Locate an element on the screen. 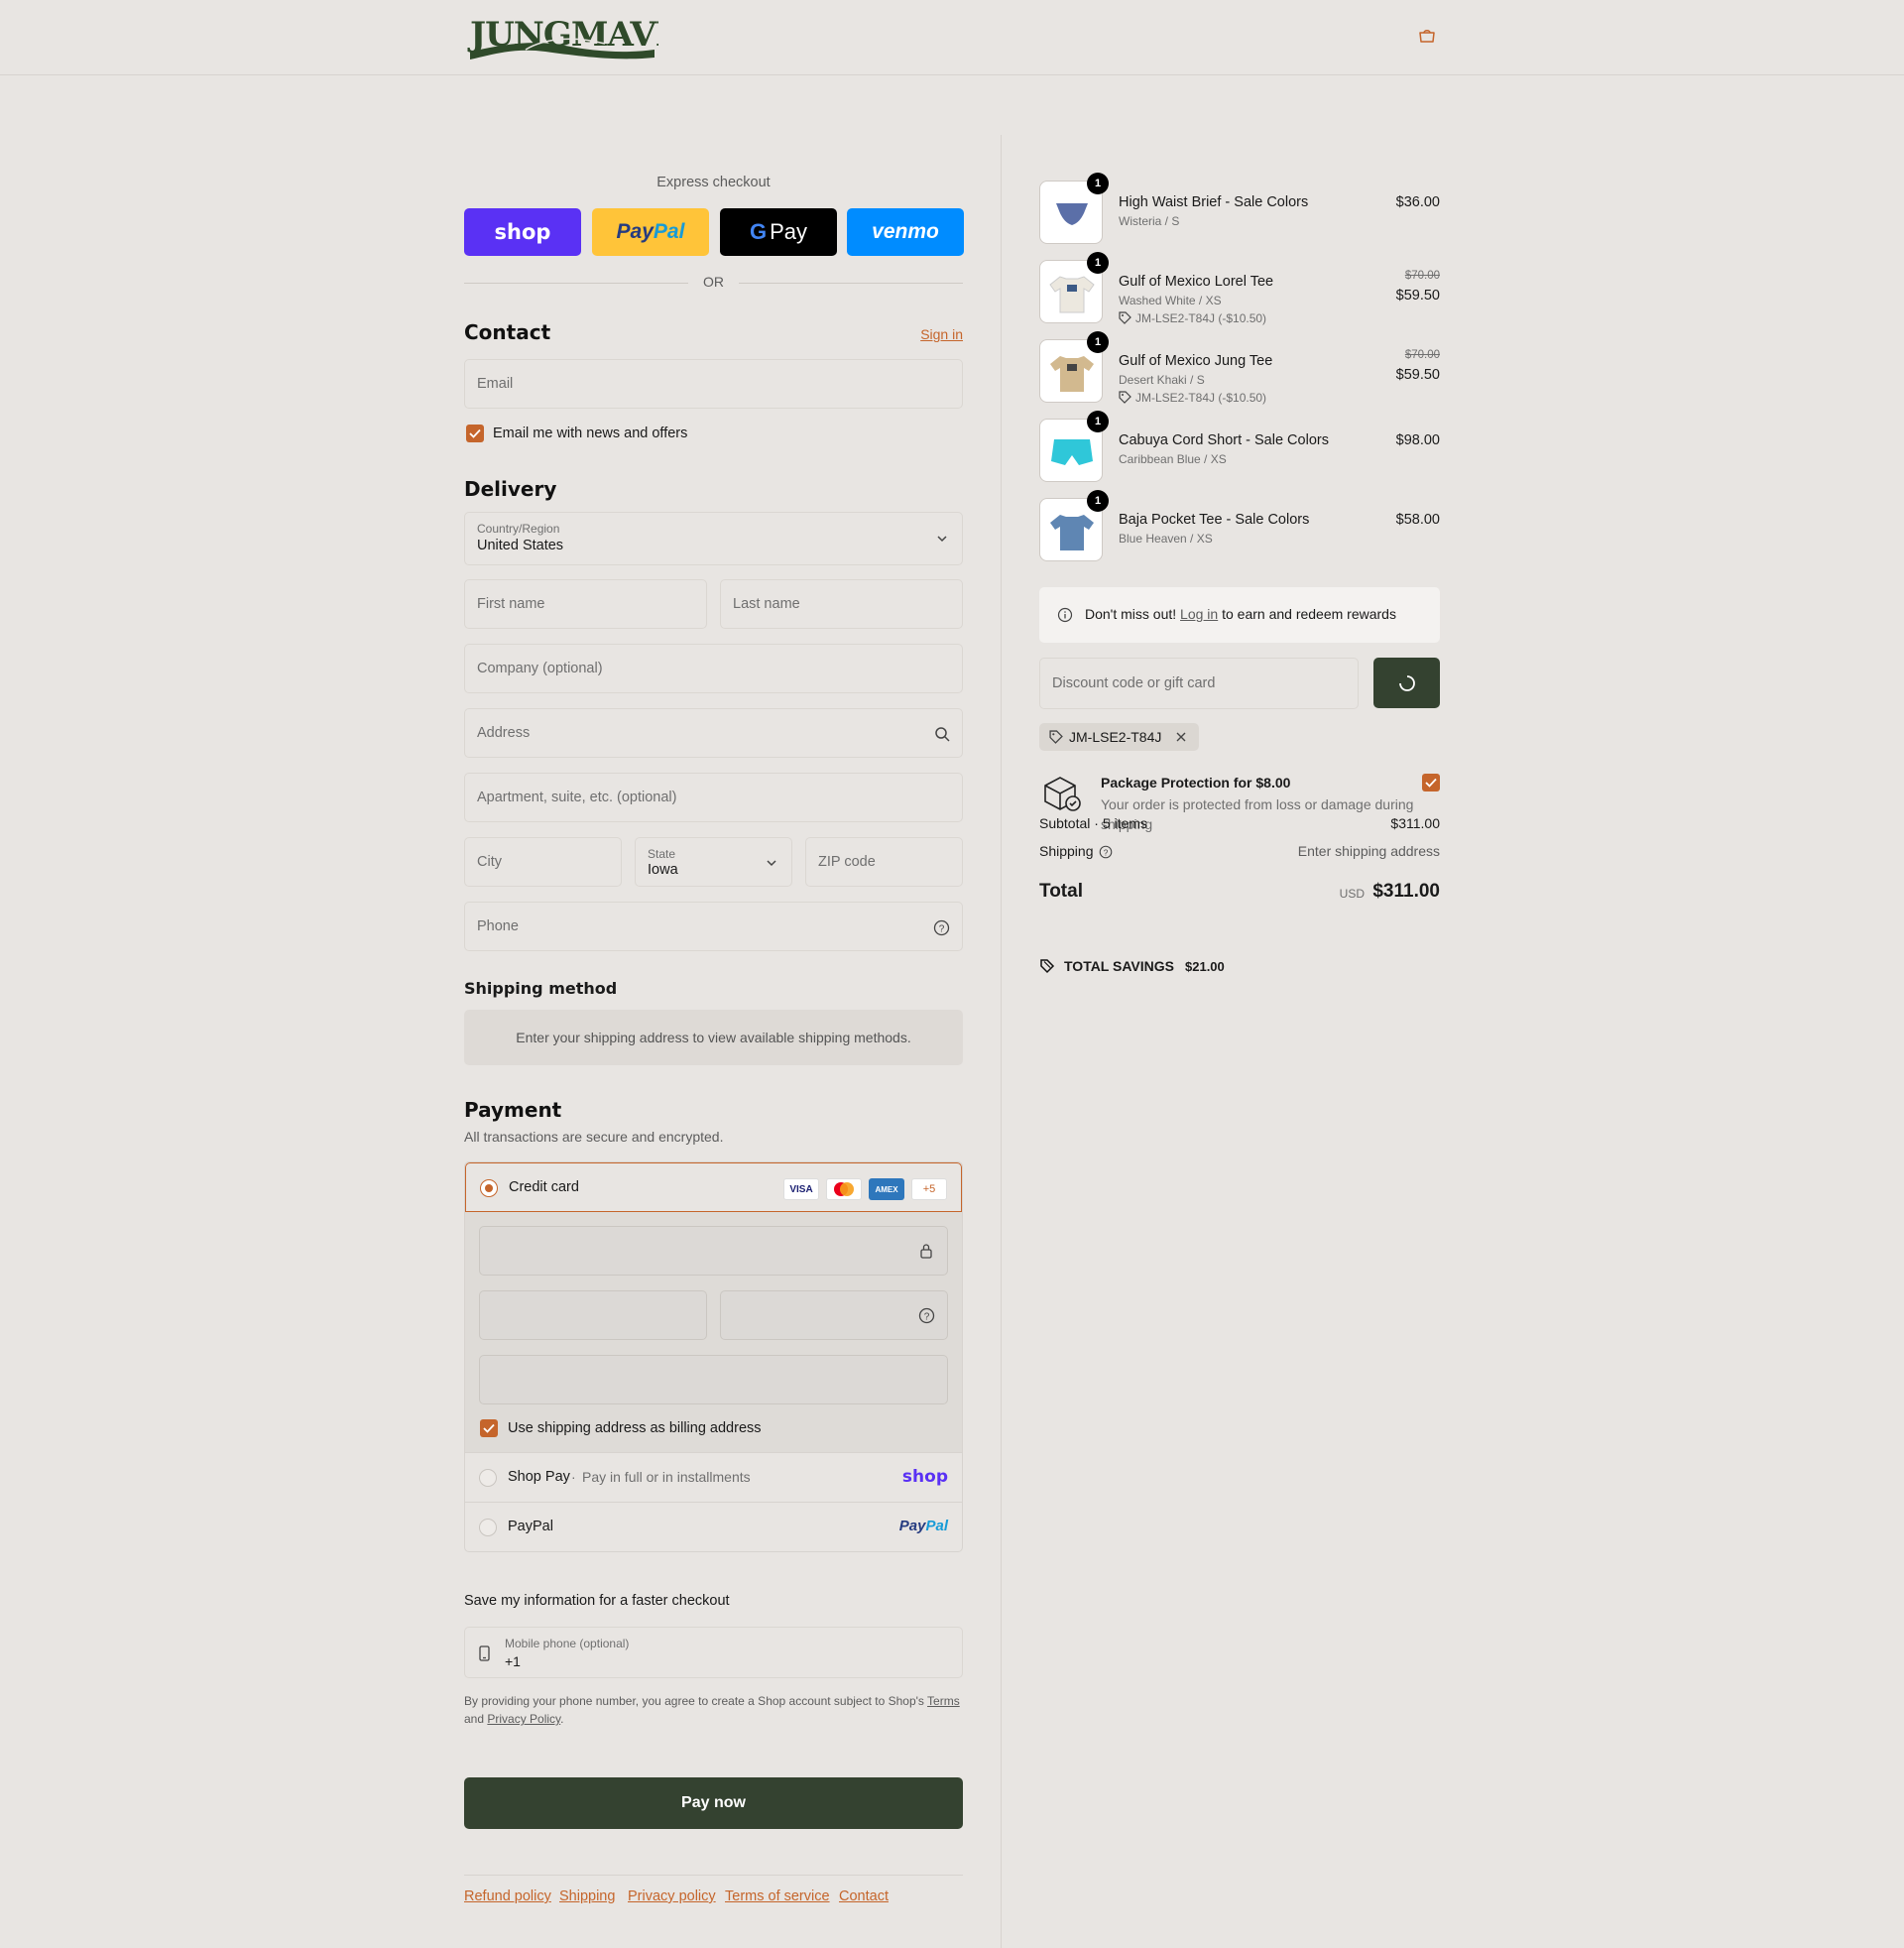 The width and height of the screenshot is (1904, 1948). package-protection-icon is located at coordinates (1062, 794).